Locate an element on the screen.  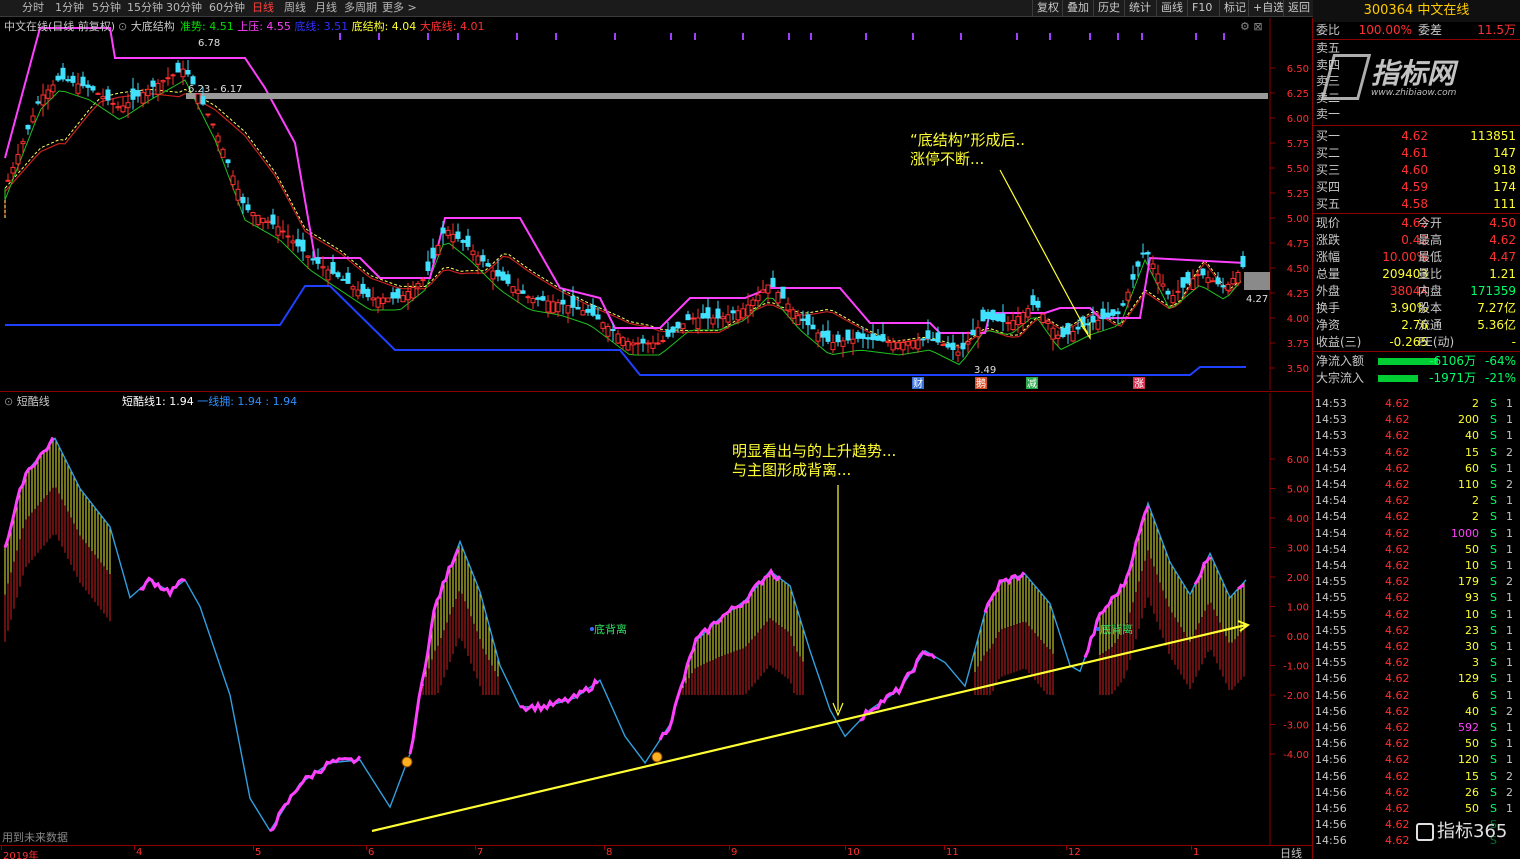
toolbar-button-0: 复权 is located at coordinates (1047, 8).